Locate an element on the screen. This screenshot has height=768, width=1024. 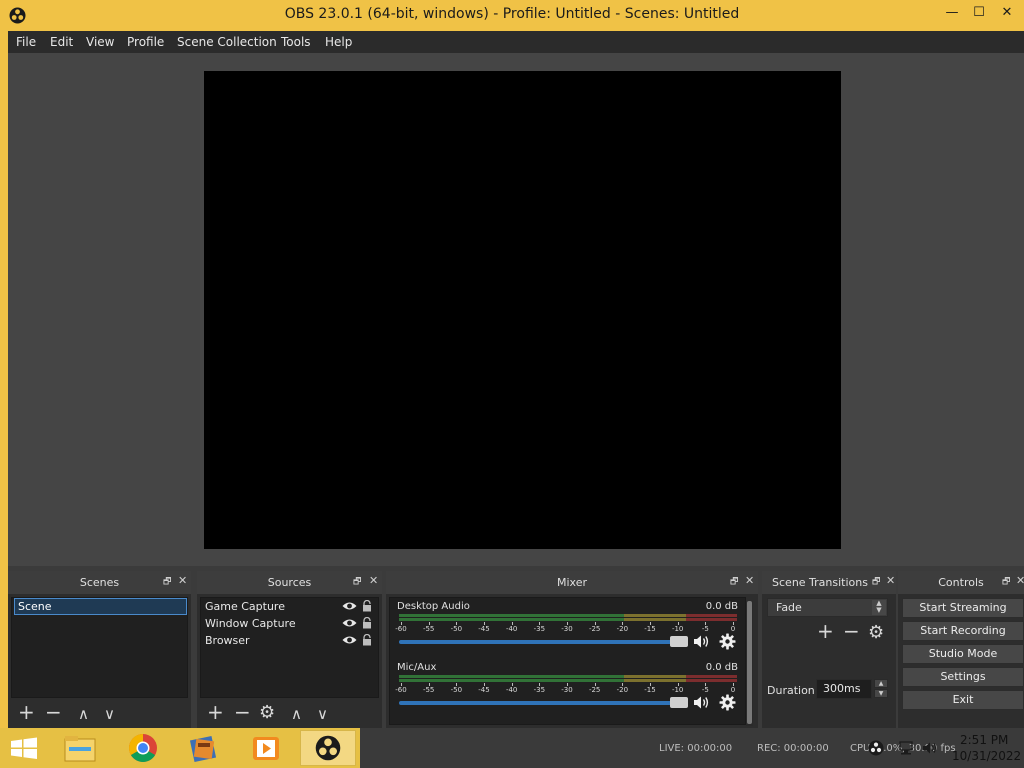
mixer-scrollbar is located at coordinates (749, 663).